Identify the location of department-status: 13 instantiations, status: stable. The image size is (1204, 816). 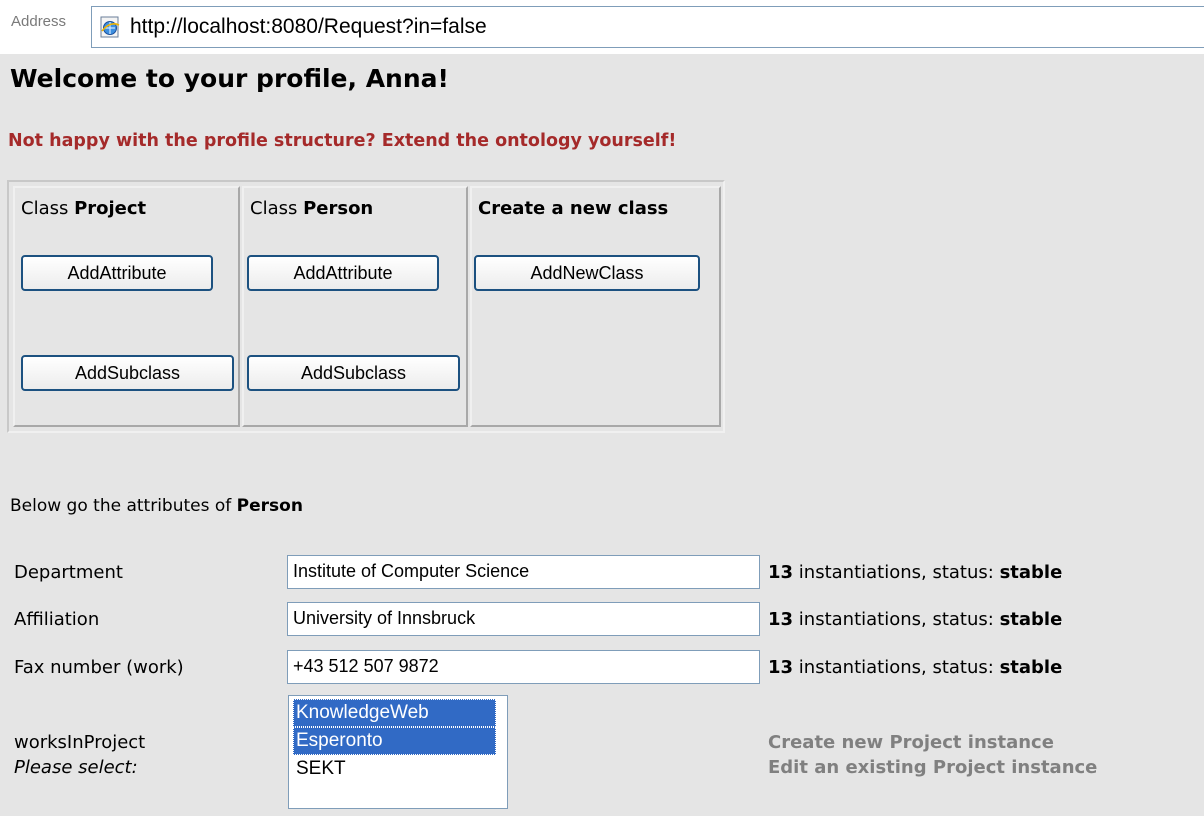
(915, 572).